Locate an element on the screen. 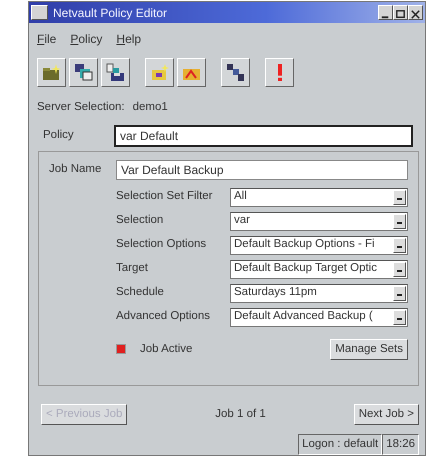  window-menu-icon is located at coordinates (39, 12).